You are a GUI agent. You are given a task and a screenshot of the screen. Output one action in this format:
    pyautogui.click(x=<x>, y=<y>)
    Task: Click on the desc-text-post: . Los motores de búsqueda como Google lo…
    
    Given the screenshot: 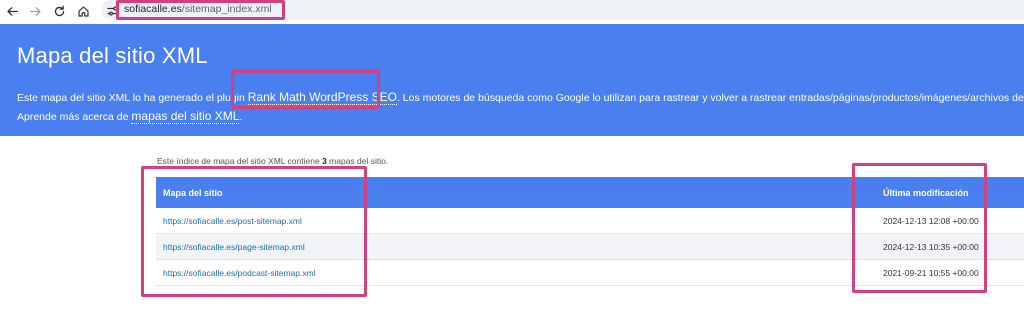 What is the action you would take?
    pyautogui.click(x=710, y=98)
    